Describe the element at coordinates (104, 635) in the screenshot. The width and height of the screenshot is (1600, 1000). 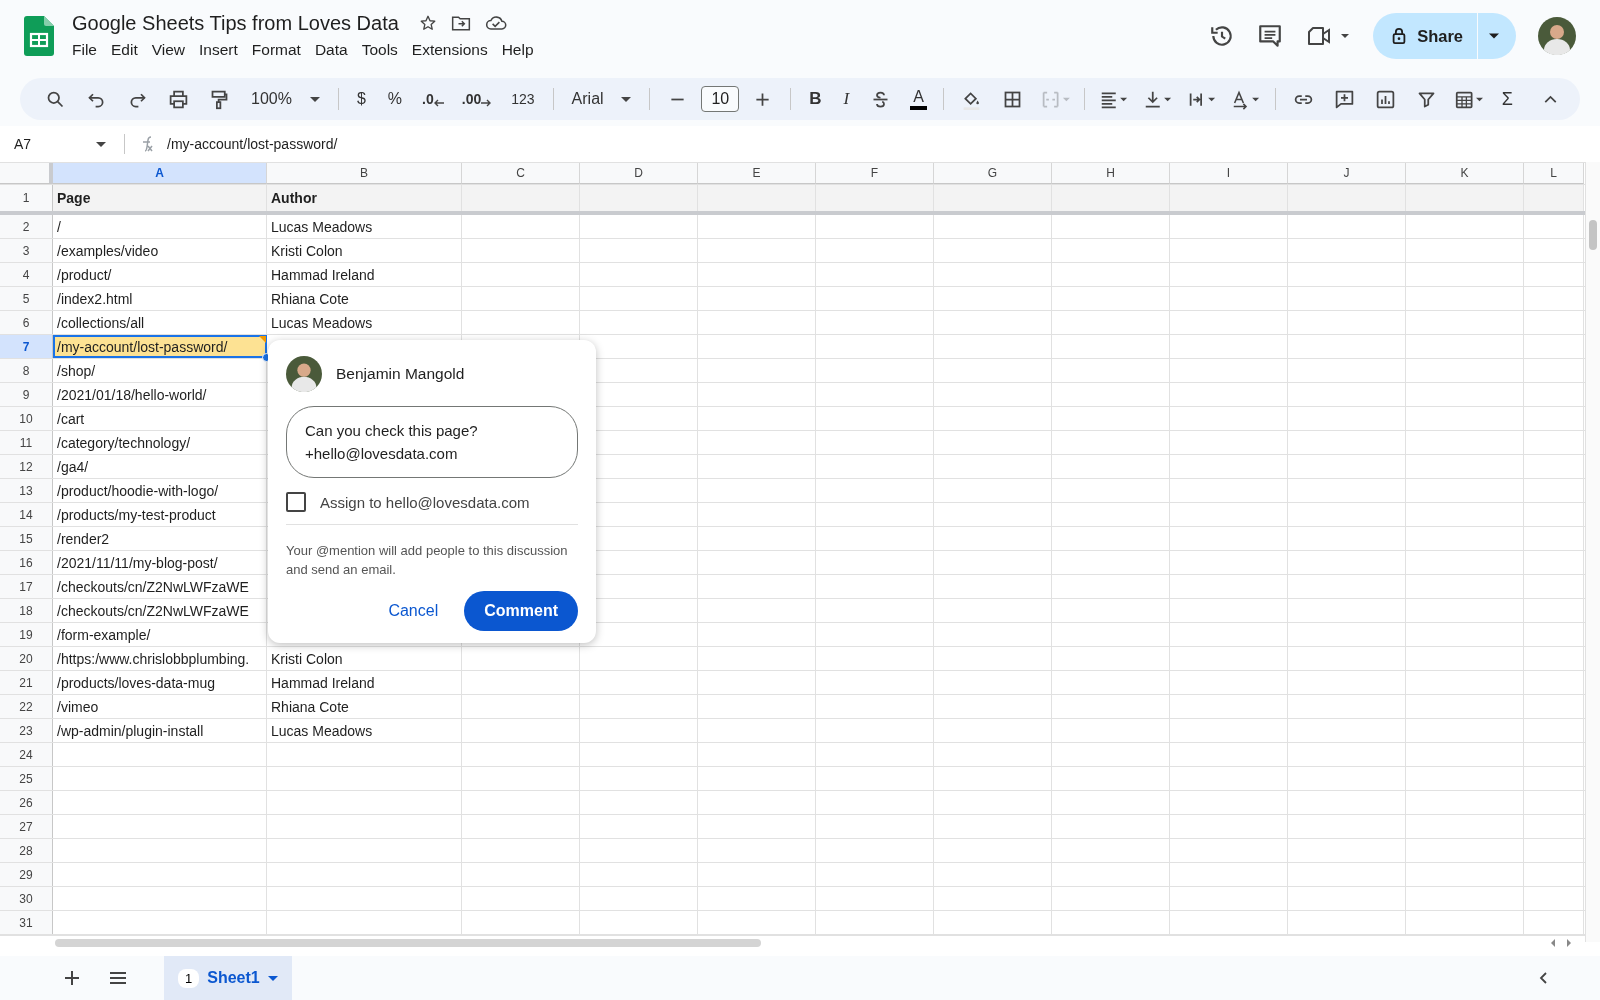
I see `table-cell-text: /form-example/` at that location.